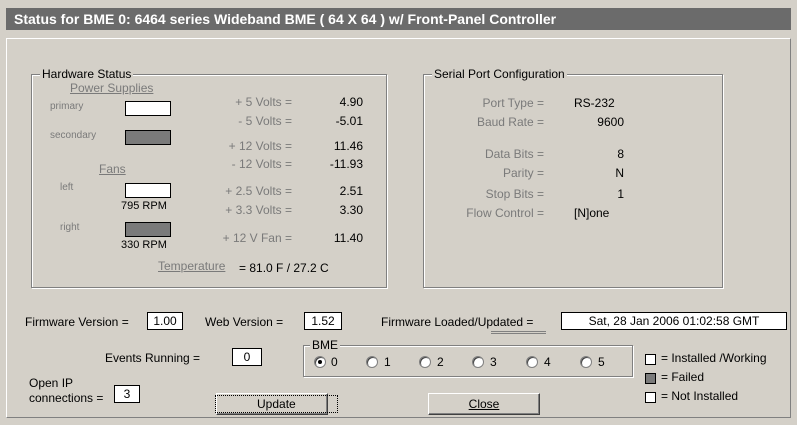 The width and height of the screenshot is (797, 425). Describe the element at coordinates (523, 173) in the screenshot. I see `serial-label: Parity =` at that location.